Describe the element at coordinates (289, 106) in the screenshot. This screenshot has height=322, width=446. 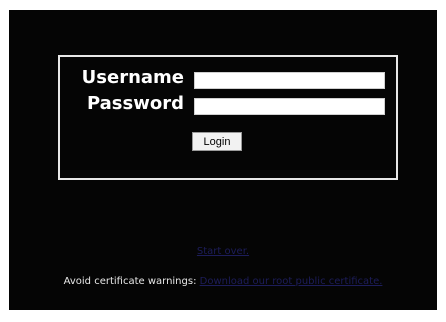
I see `password-input` at that location.